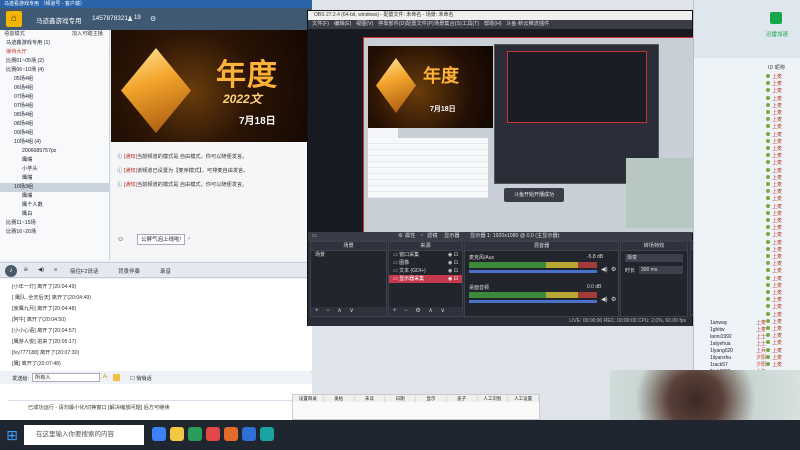 This screenshot has width=800, height=450. What do you see at coordinates (493, 24) in the screenshot?
I see `menu-item: 帮助(H)` at bounding box center [493, 24].